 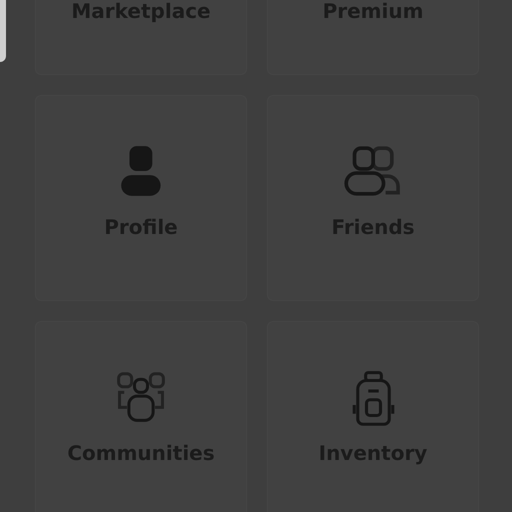 What do you see at coordinates (3, 31) in the screenshot?
I see `panel-edge` at bounding box center [3, 31].